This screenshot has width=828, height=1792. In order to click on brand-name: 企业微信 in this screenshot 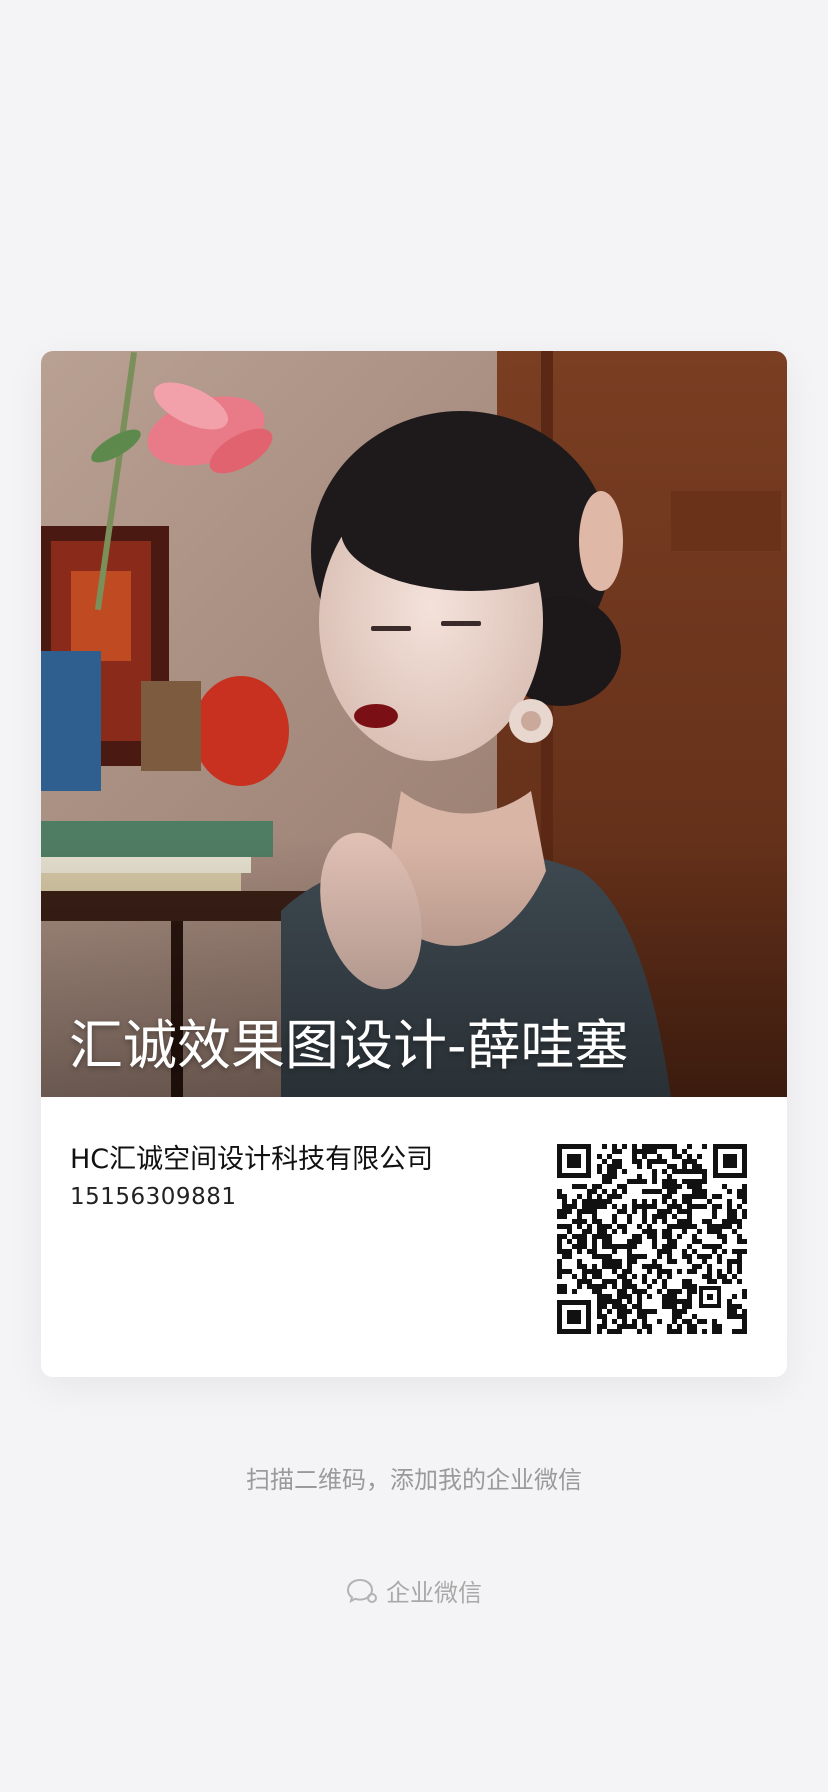, I will do `click(434, 1593)`.